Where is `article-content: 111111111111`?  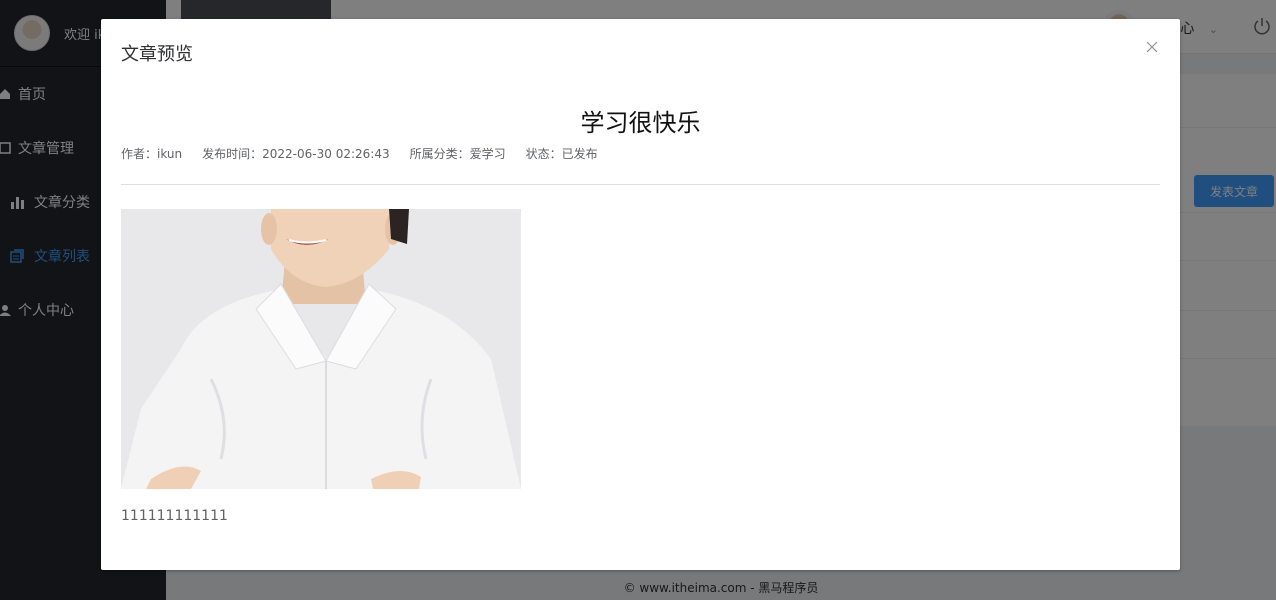
article-content: 111111111111 is located at coordinates (174, 516).